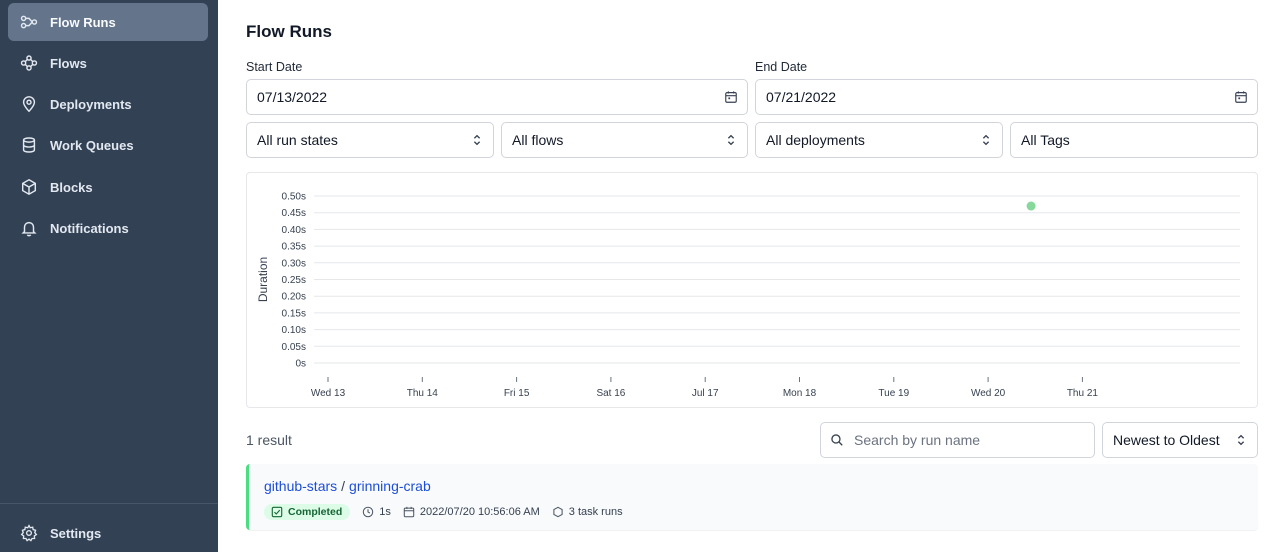 This screenshot has height=552, width=1280. I want to click on sidebar-item-label: Deployments, so click(91, 104).